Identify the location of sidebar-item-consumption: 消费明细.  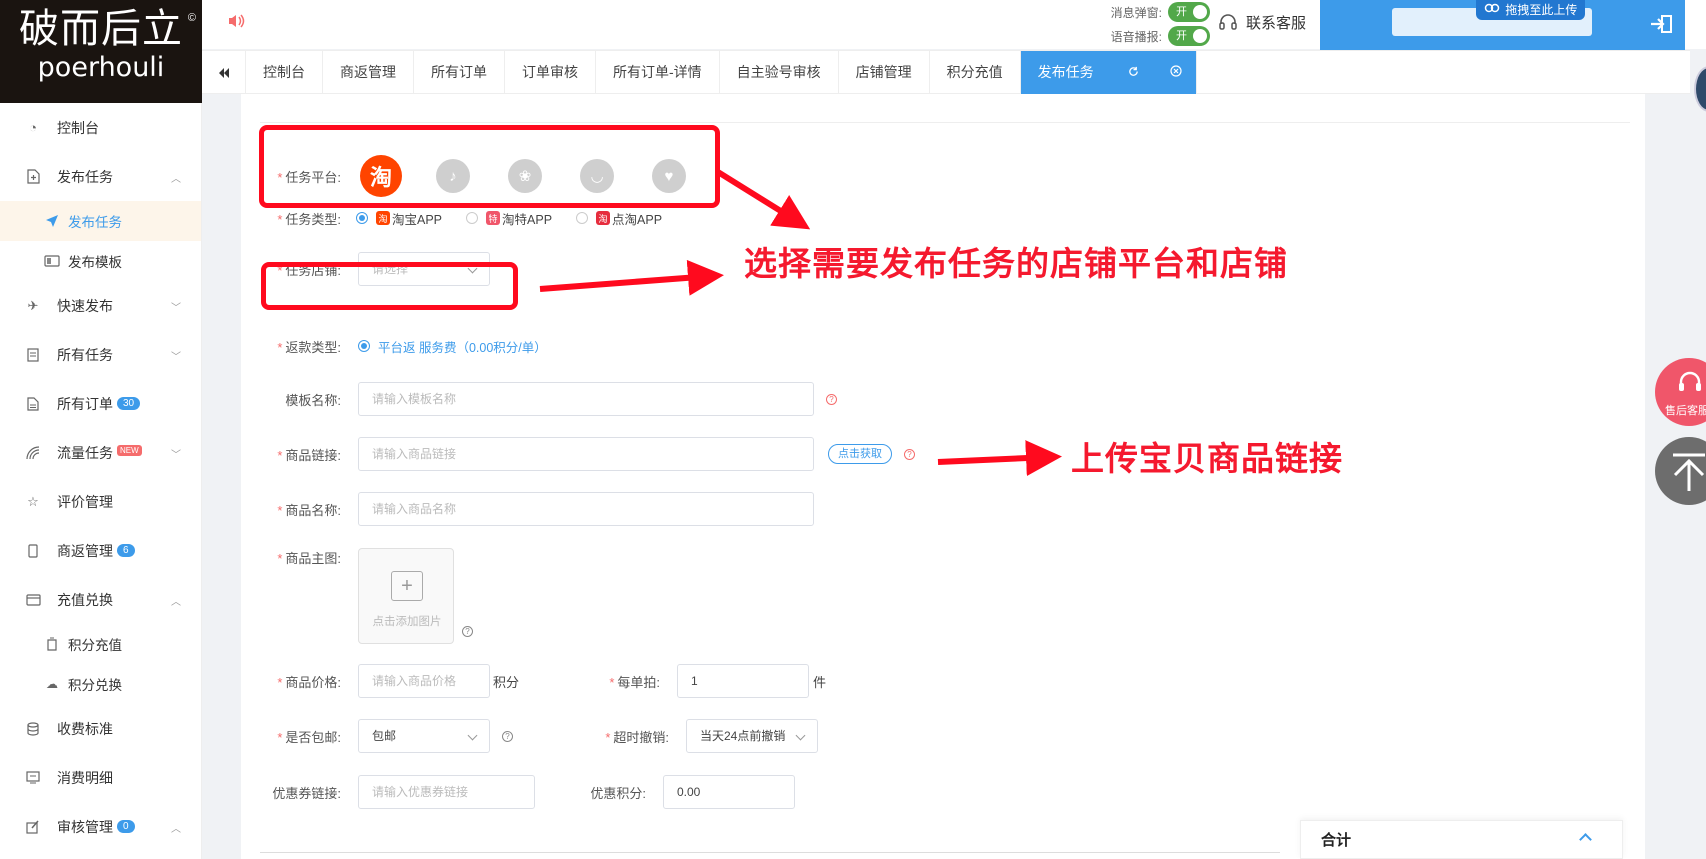
(100, 777).